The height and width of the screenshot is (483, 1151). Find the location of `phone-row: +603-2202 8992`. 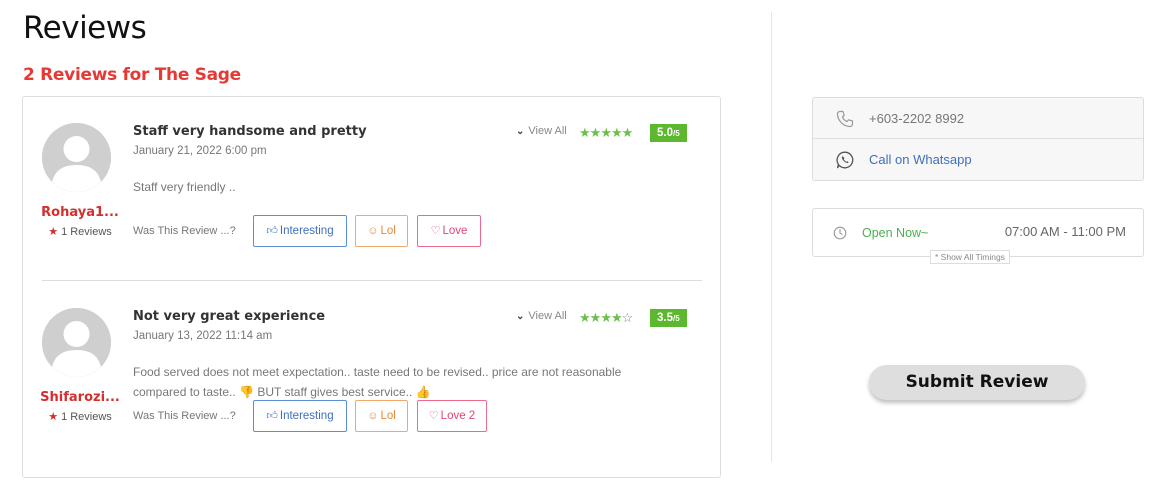

phone-row: +603-2202 8992 is located at coordinates (978, 118).